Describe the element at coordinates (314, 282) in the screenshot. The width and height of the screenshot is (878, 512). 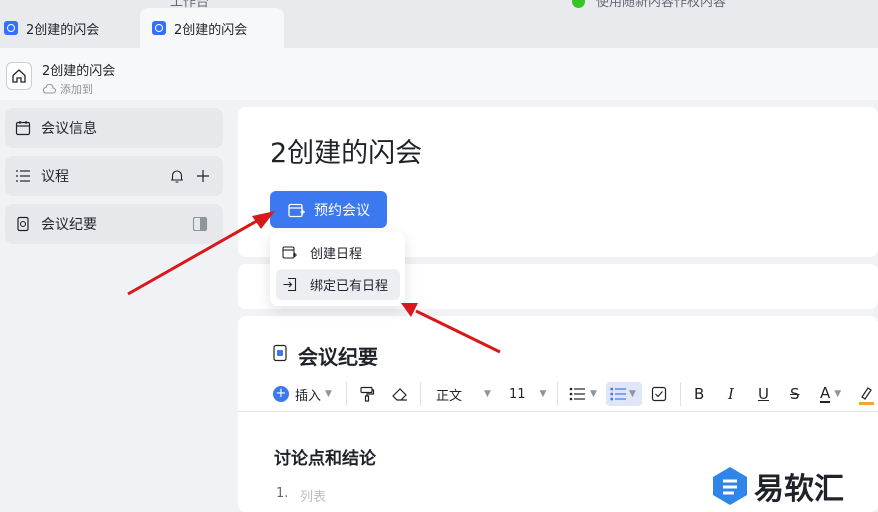
I see `annotation-arrows` at that location.